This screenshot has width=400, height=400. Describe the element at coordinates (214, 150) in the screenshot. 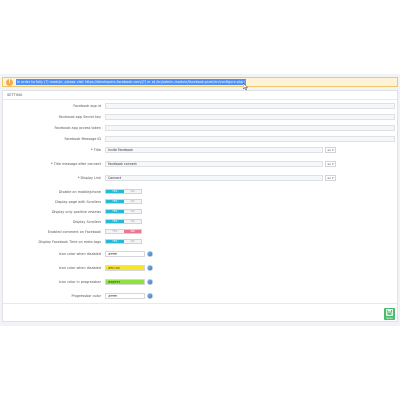

I see `title-input: Invite Facebook` at that location.